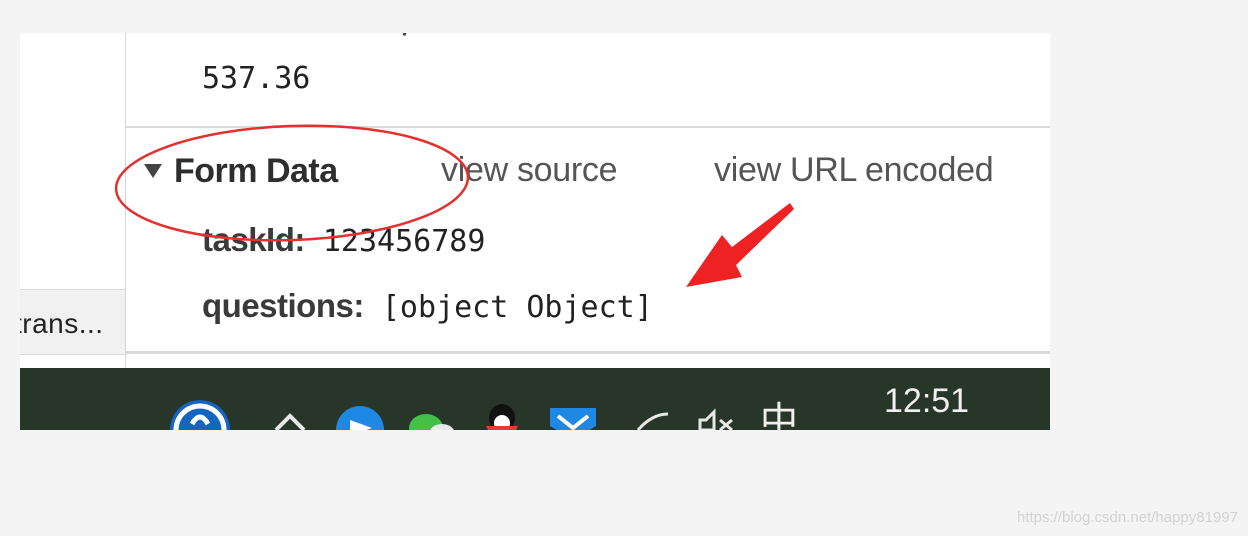 This screenshot has width=1248, height=536. I want to click on shield-icon, so click(573, 419).